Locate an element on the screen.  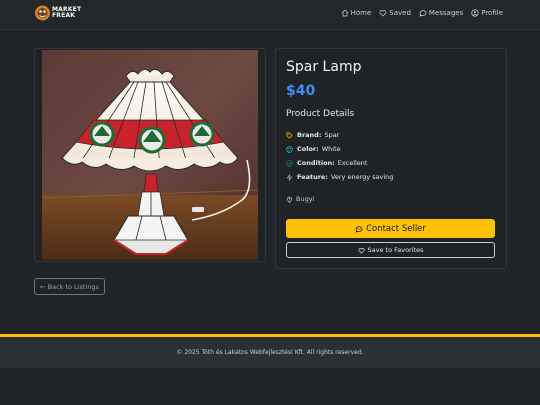
spec-brand-key: Brand: is located at coordinates (309, 135).